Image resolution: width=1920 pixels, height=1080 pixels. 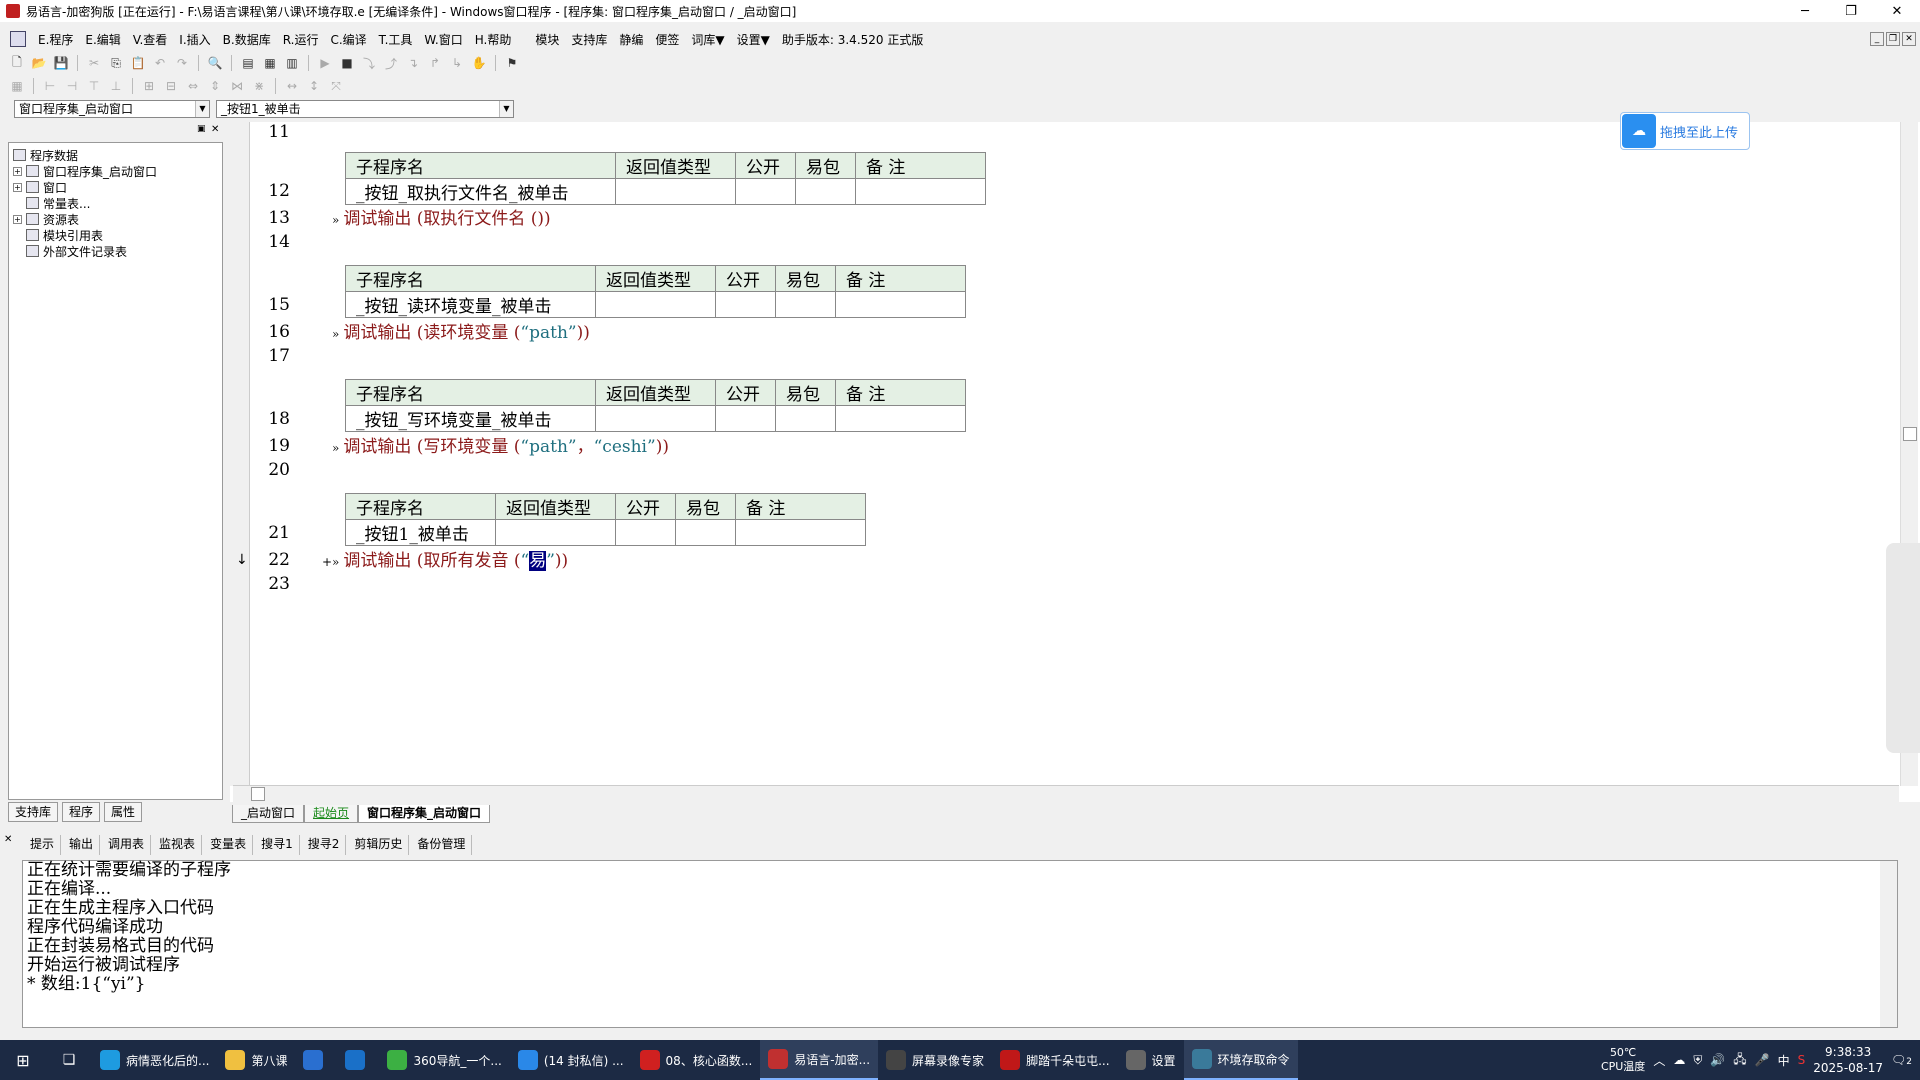 What do you see at coordinates (336, 86) in the screenshot?
I see `size-both-icon: ⤧` at bounding box center [336, 86].